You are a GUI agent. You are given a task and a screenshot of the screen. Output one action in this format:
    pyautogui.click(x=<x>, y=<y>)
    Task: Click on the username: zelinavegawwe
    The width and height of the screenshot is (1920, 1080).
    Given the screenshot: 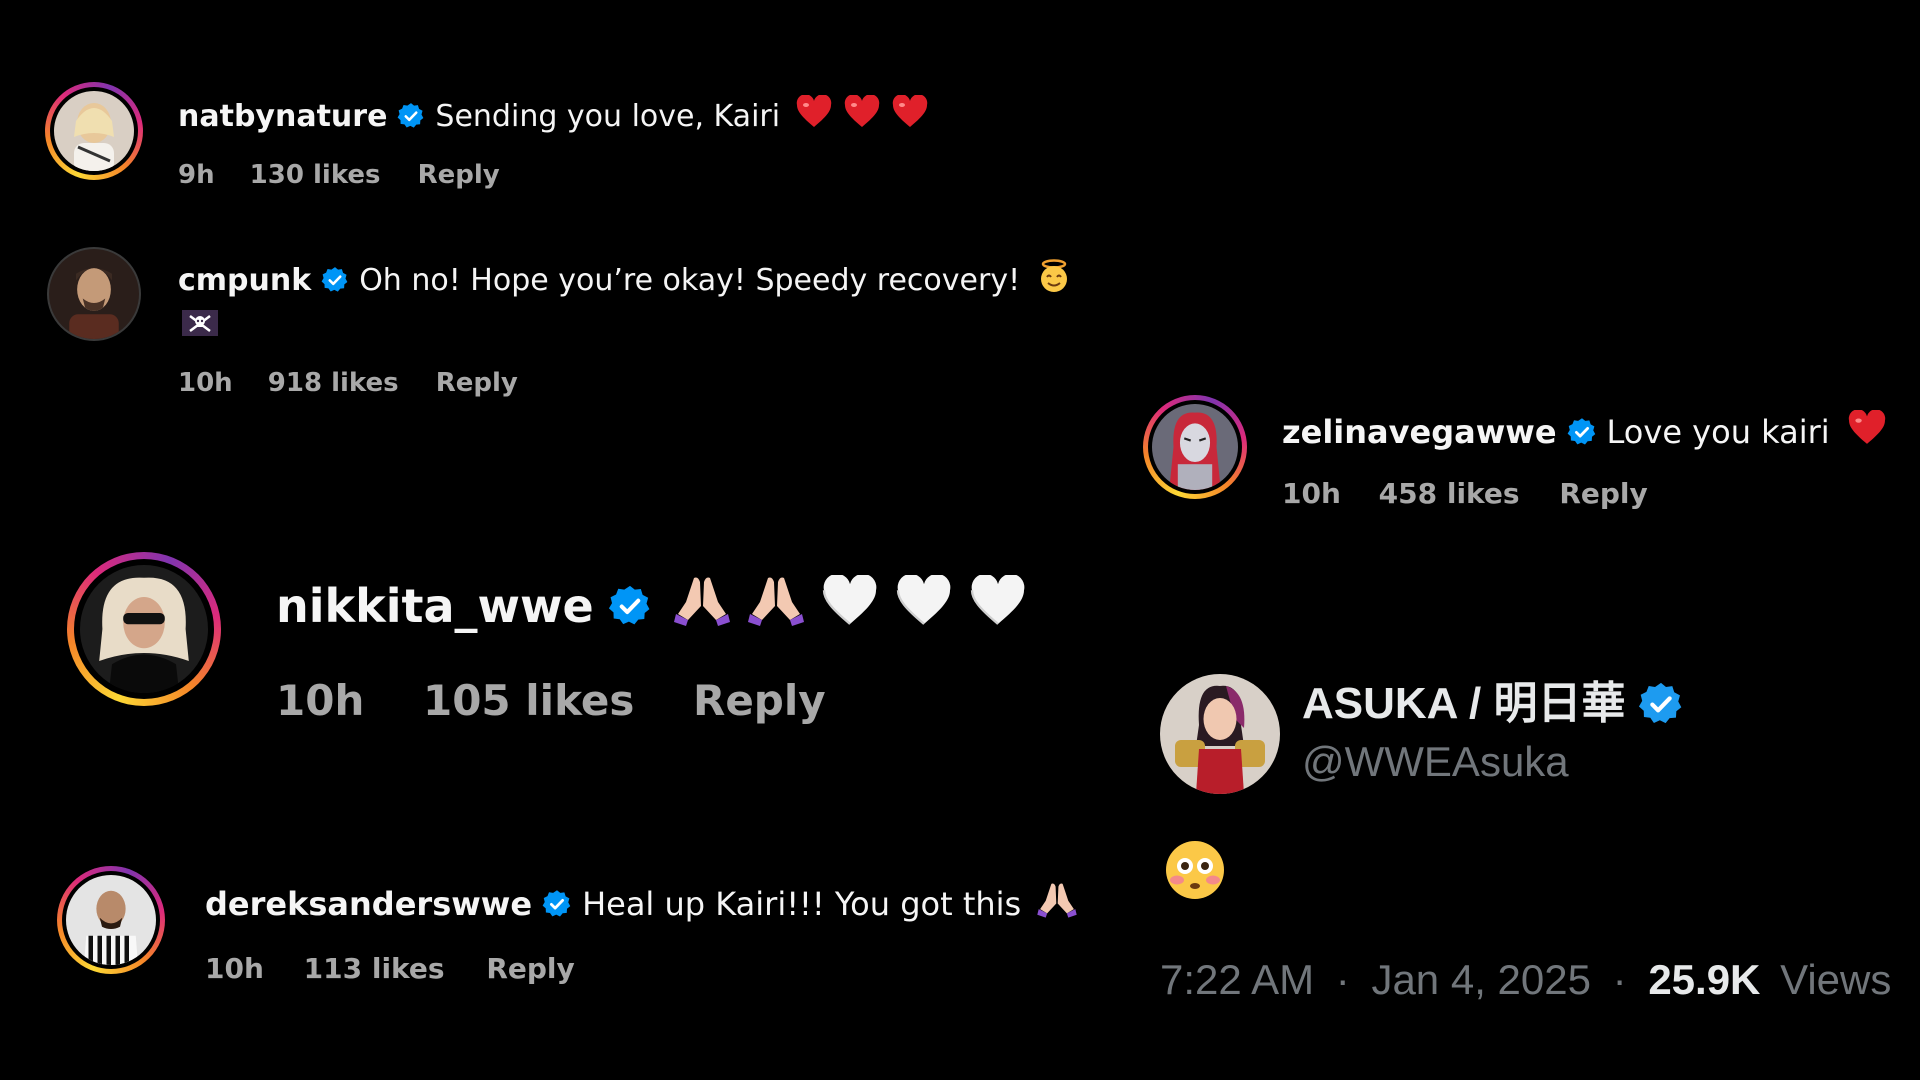 What is the action you would take?
    pyautogui.click(x=1419, y=432)
    